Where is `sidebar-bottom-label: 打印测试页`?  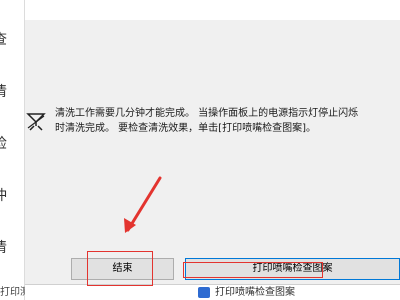
sidebar-bottom-label: 打印测试页 is located at coordinates (12, 292).